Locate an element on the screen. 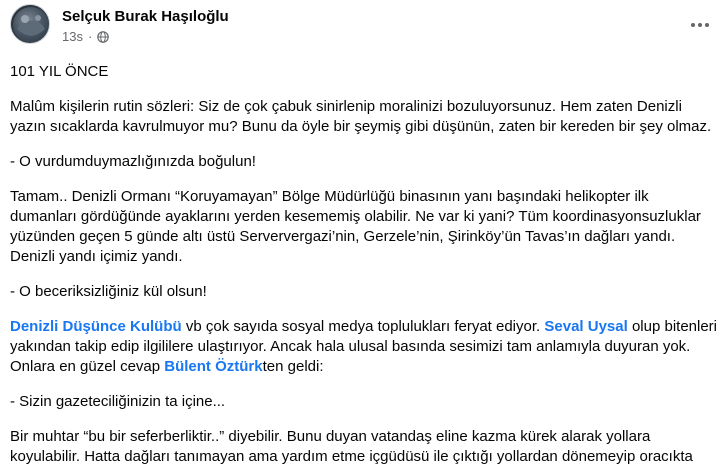 The image size is (728, 467). post-timestamp: 13s is located at coordinates (72, 36).